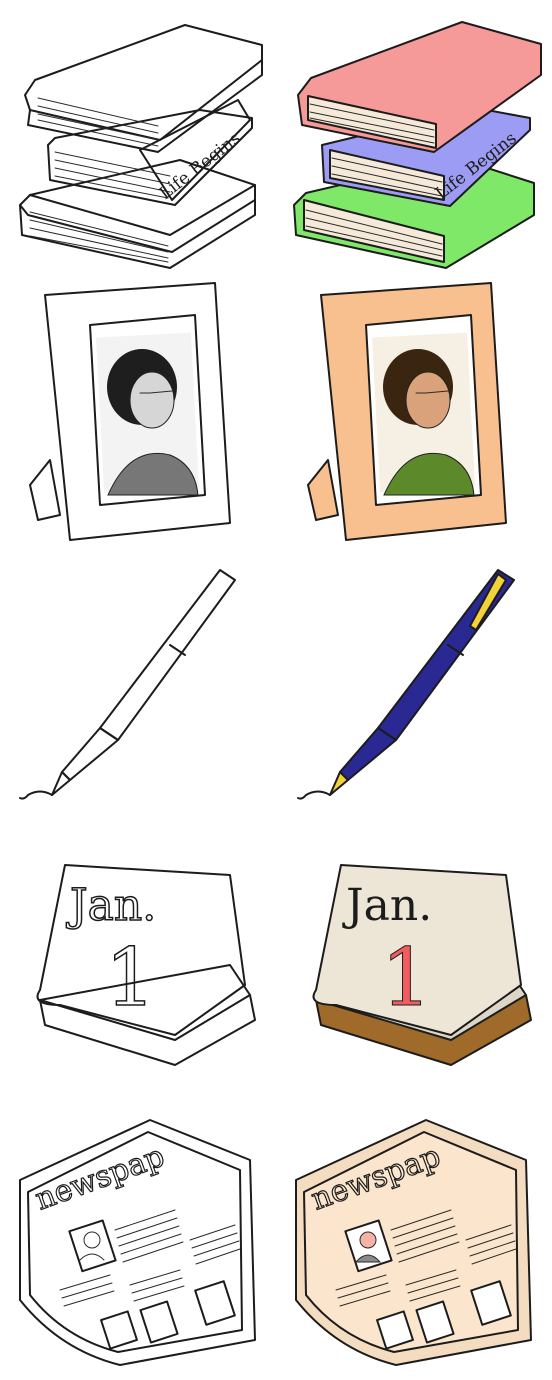 This screenshot has width=552, height=1380. Describe the element at coordinates (417, 145) in the screenshot. I see `books-colored-drawing: Life Begins` at that location.